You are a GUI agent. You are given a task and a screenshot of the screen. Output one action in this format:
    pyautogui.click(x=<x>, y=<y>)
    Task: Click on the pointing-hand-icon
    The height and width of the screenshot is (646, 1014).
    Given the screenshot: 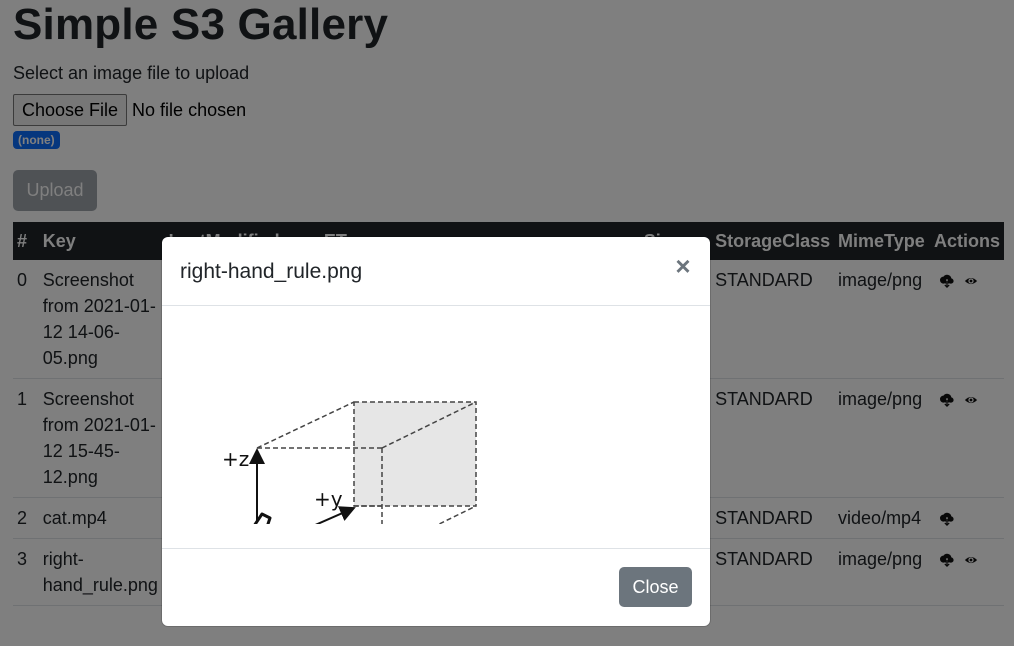 What is the action you would take?
    pyautogui.click(x=262, y=518)
    